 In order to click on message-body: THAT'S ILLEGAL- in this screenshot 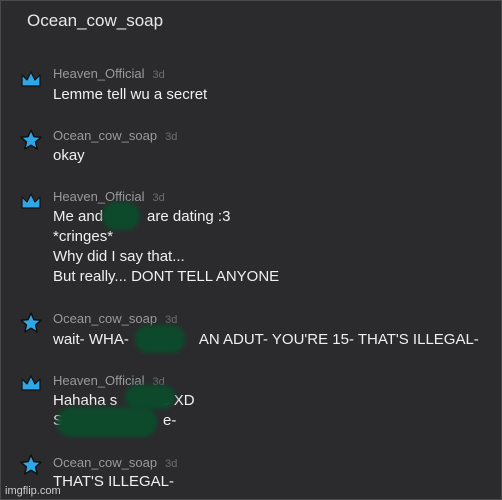, I will do `click(113, 482)`.